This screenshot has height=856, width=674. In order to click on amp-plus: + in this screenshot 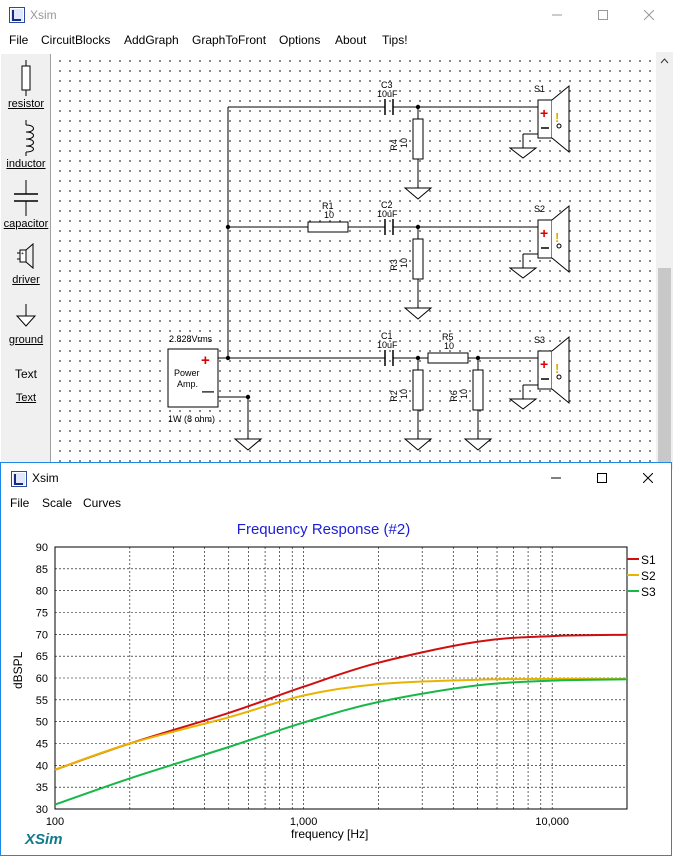, I will do `click(205, 360)`.